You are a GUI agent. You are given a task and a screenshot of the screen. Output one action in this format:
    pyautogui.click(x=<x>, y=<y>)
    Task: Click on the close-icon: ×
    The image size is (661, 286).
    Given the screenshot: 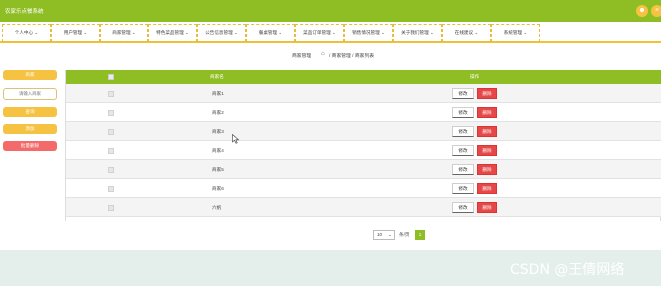 What is the action you would take?
    pyautogui.click(x=656, y=11)
    